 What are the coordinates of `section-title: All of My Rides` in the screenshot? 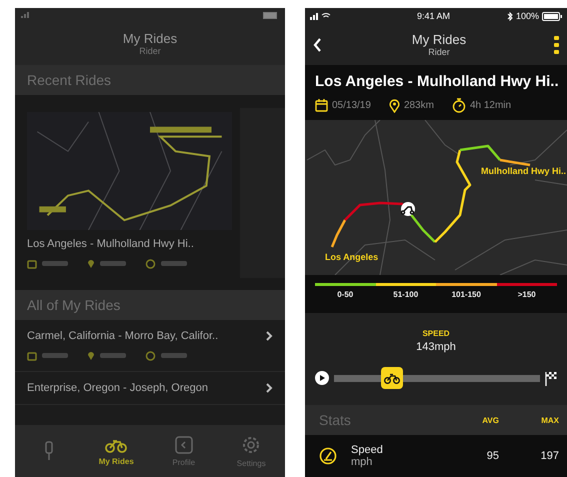 It's located at (73, 305).